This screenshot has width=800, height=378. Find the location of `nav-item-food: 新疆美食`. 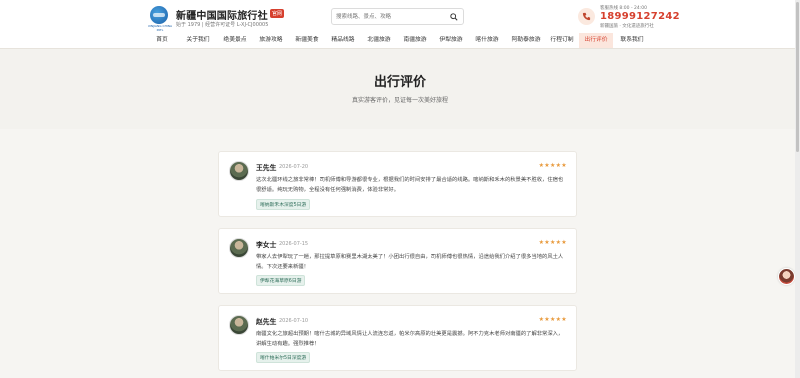

nav-item-food: 新疆美食 is located at coordinates (307, 40).